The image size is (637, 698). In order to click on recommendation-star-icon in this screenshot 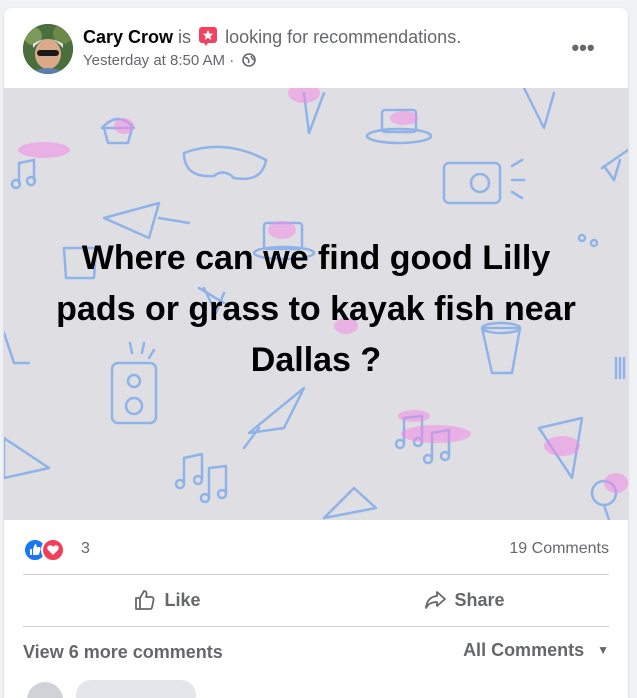, I will do `click(208, 36)`.